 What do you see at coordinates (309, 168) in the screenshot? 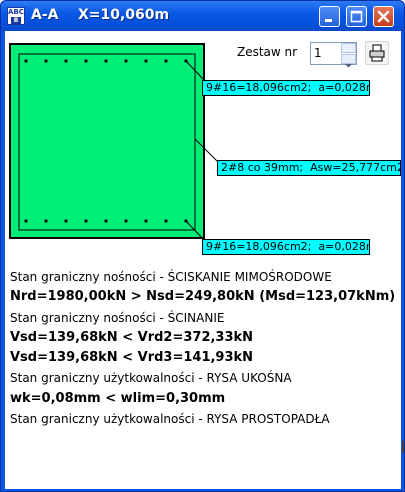
I see `stirrup-label: 2#8 co 39mm; Asw=25,777cm2` at bounding box center [309, 168].